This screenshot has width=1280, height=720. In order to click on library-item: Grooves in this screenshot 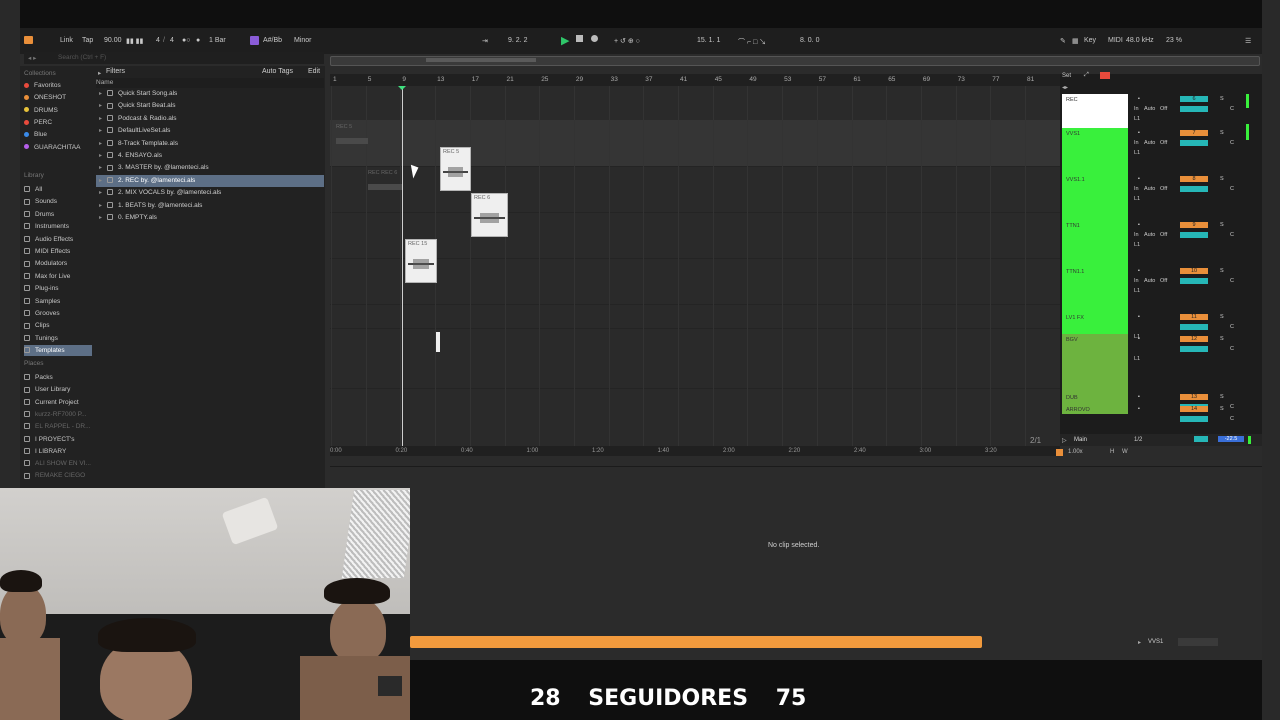, I will do `click(58, 313)`.